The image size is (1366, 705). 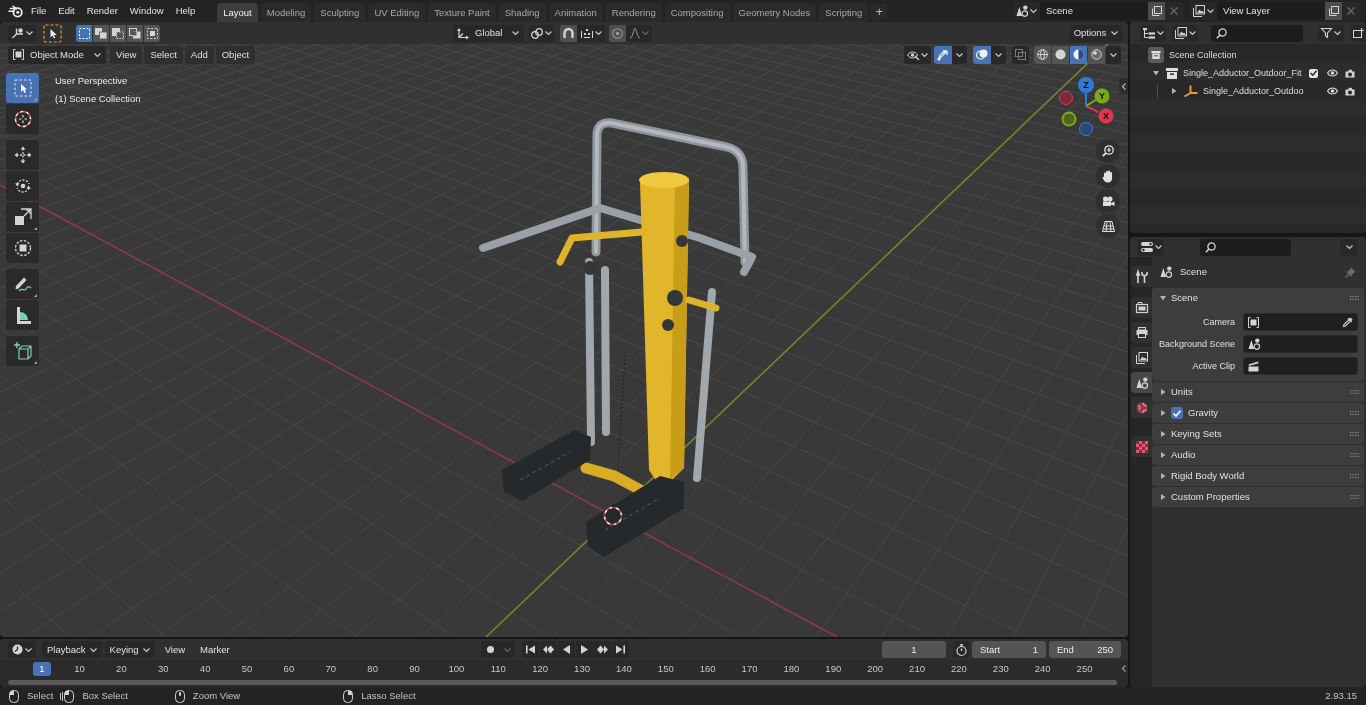 What do you see at coordinates (237, 12) in the screenshot?
I see `workspace-tab: Layout` at bounding box center [237, 12].